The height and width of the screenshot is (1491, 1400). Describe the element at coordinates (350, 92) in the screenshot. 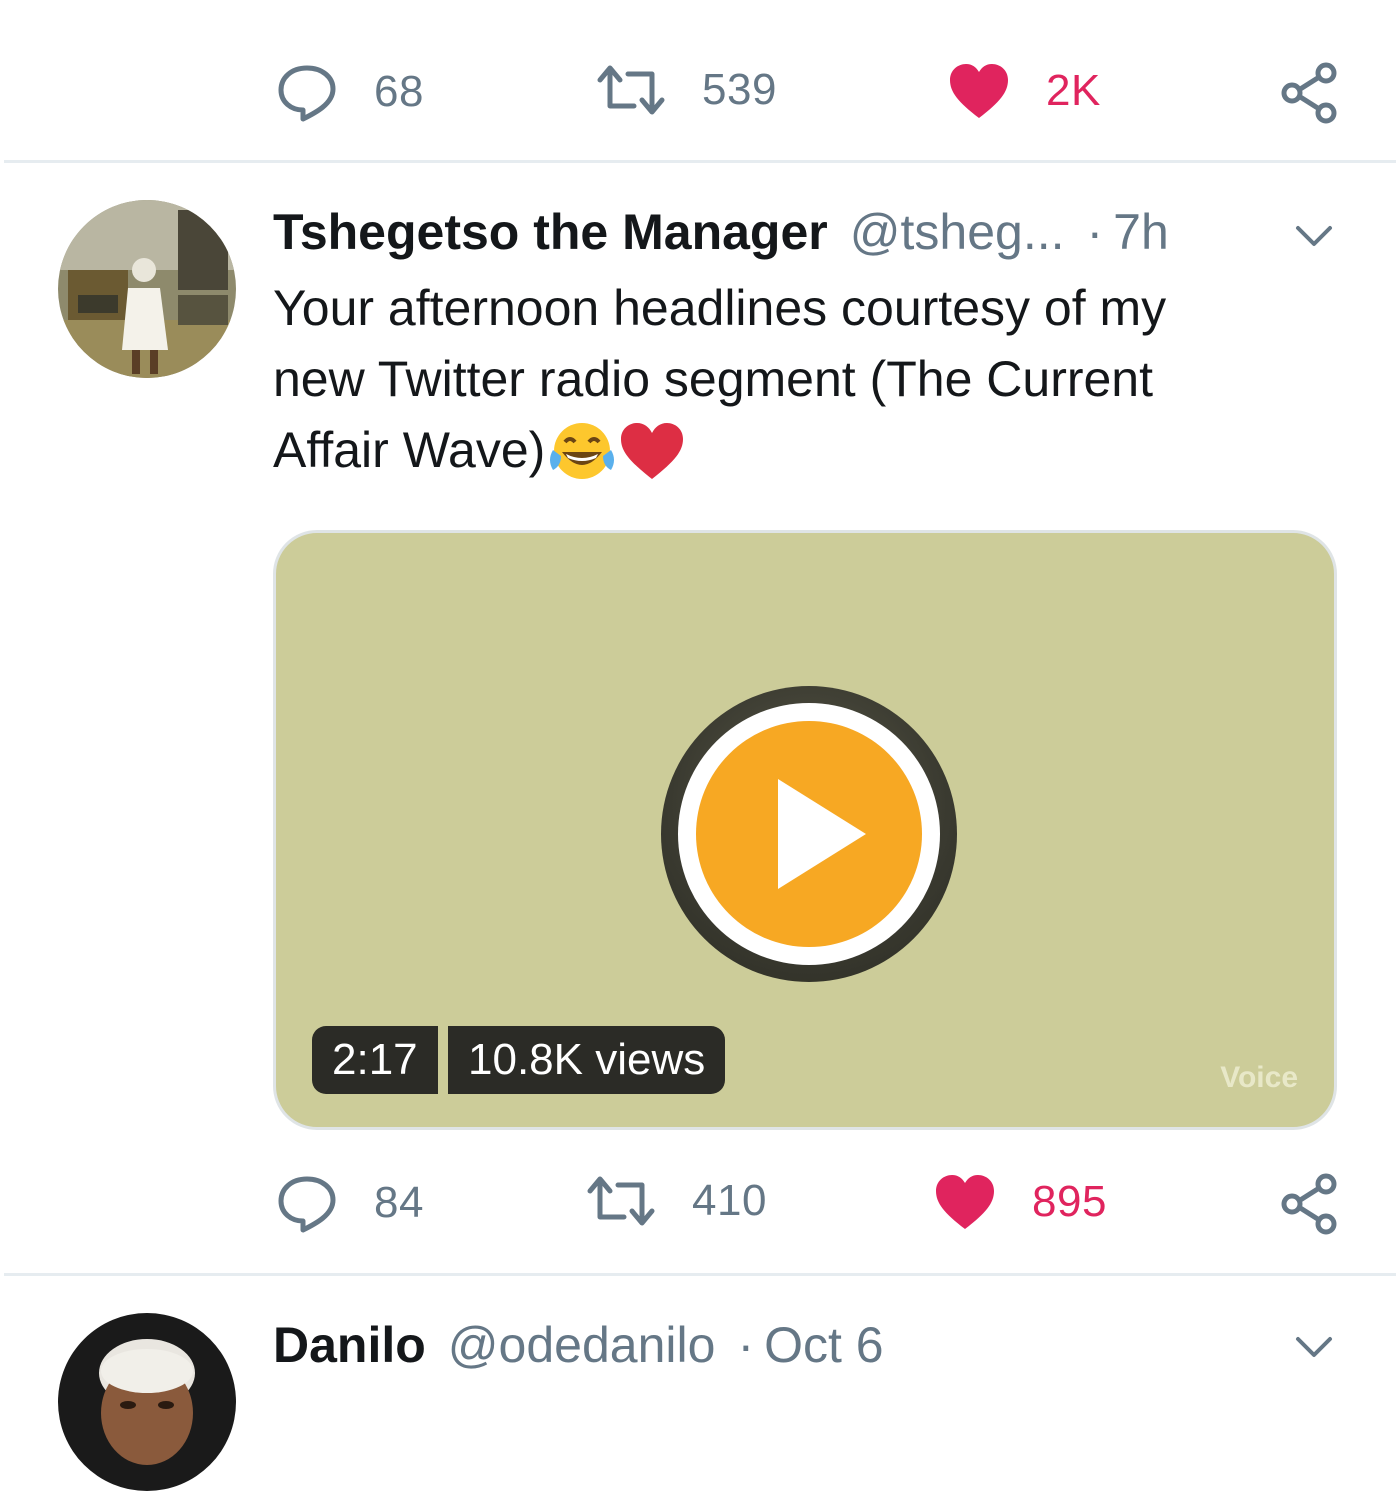

I see `reply-action: 68` at that location.